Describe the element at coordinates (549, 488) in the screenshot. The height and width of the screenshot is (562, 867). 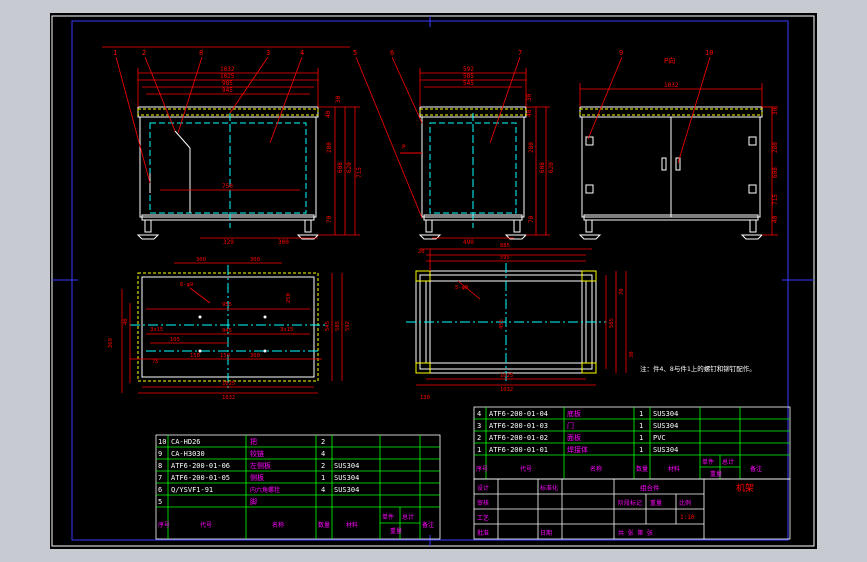
I see `title-label-standard: 标准化` at that location.